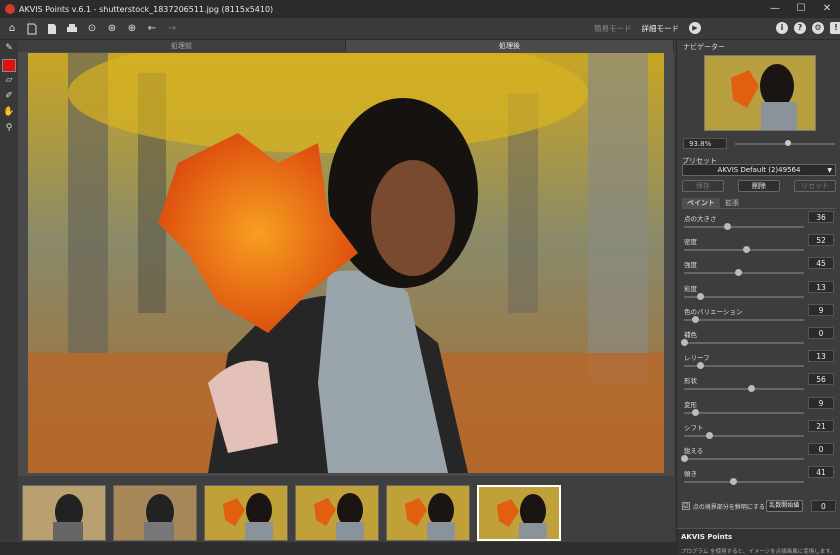  Describe the element at coordinates (835, 28) in the screenshot. I see `notification-icon: !` at that location.